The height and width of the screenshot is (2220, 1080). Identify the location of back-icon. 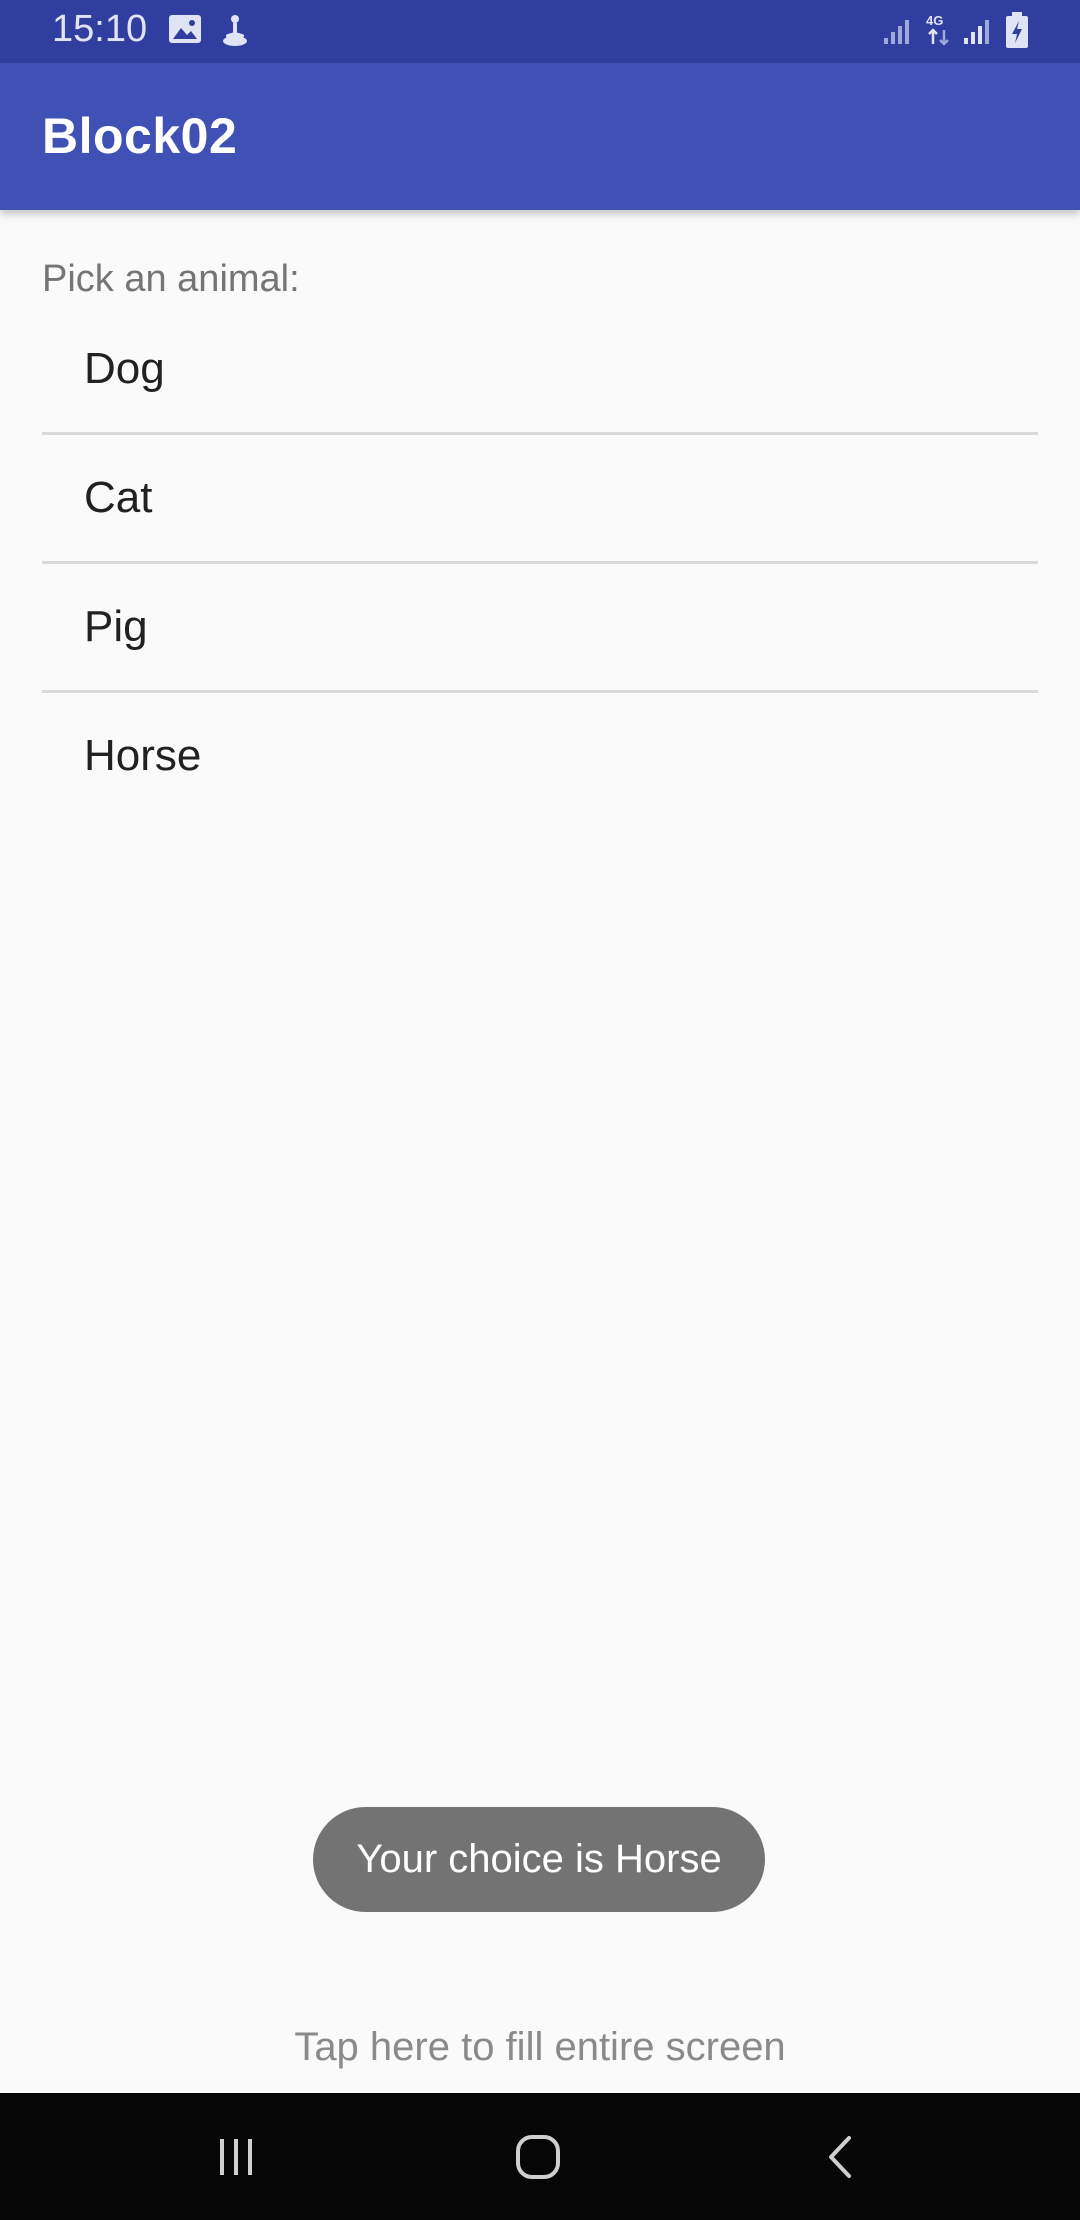
(840, 2156).